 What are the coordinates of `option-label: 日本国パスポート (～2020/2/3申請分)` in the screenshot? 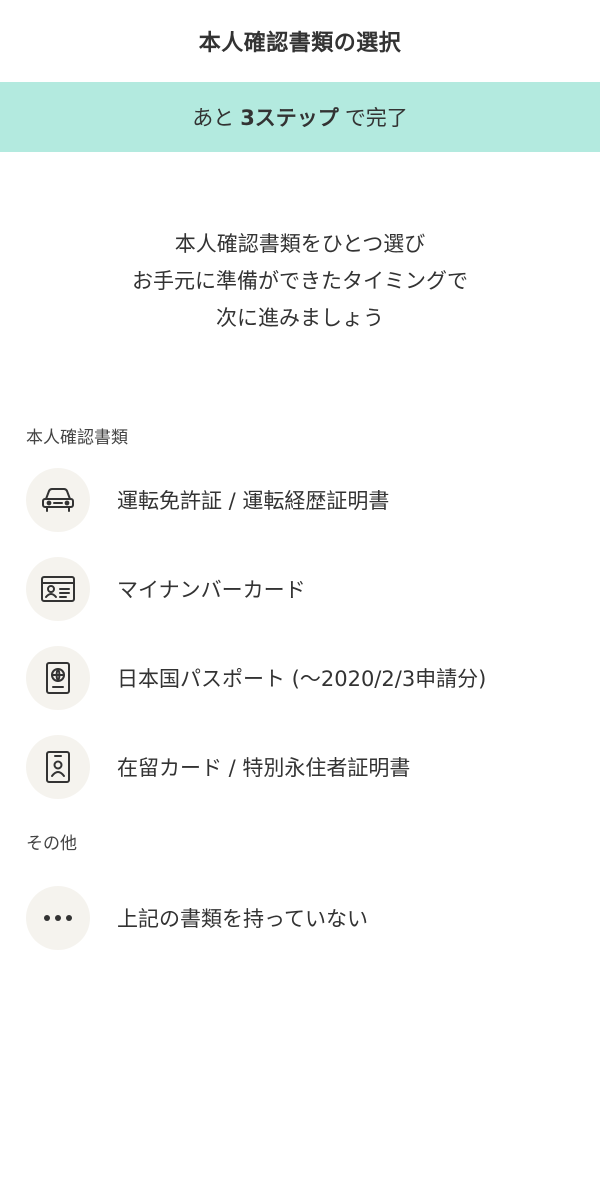 It's located at (302, 679).